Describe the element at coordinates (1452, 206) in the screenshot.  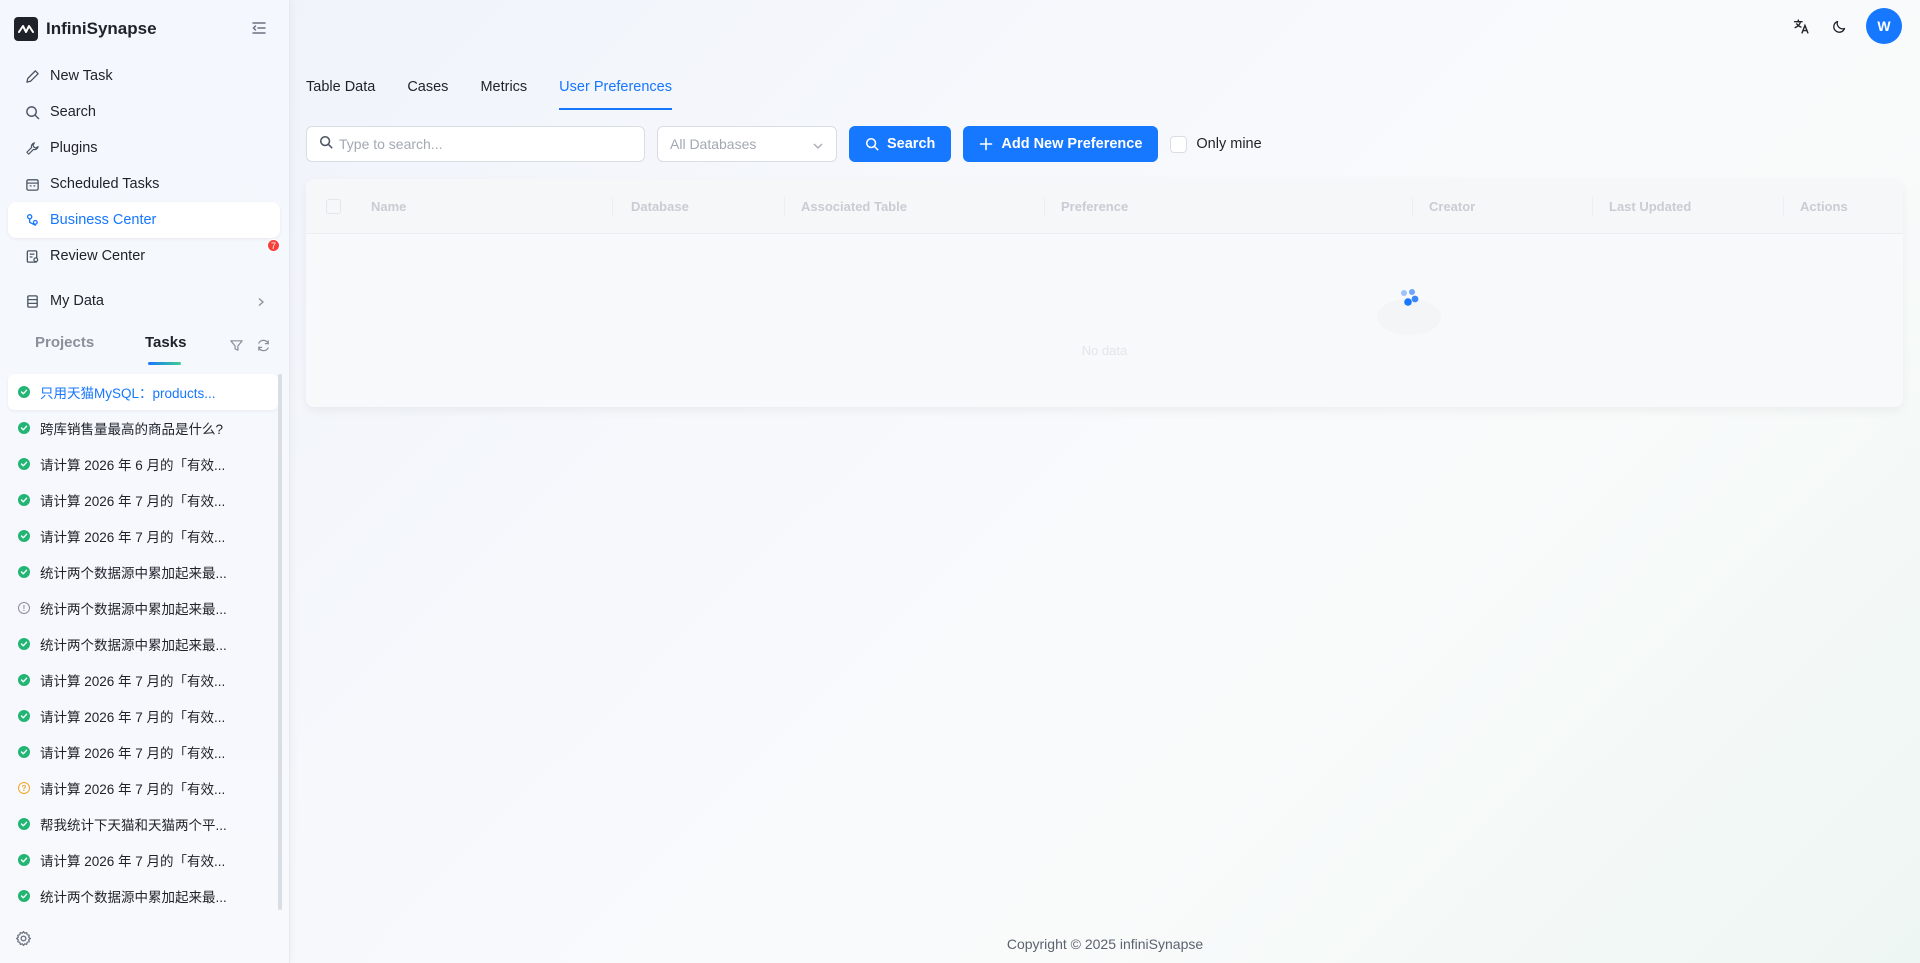
I see `column-header-creator: Creator` at that location.